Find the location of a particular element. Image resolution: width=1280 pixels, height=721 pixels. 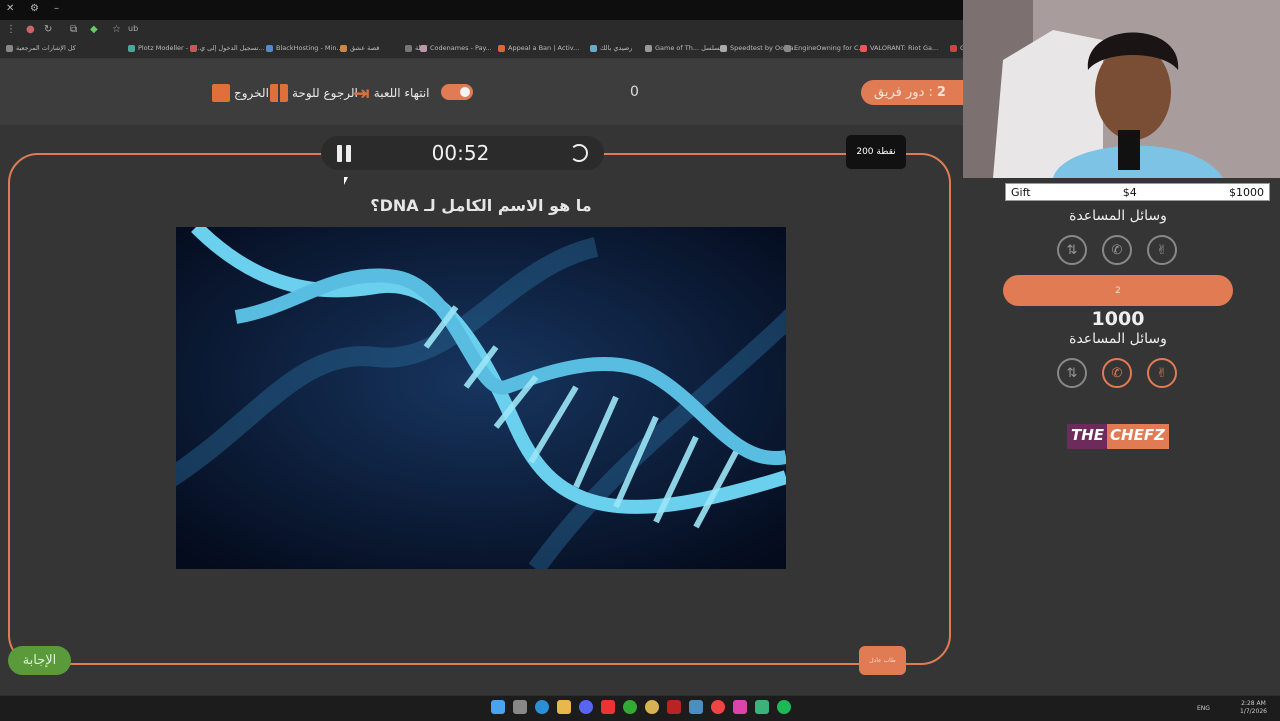

reset-timer-icon is located at coordinates (578, 153).